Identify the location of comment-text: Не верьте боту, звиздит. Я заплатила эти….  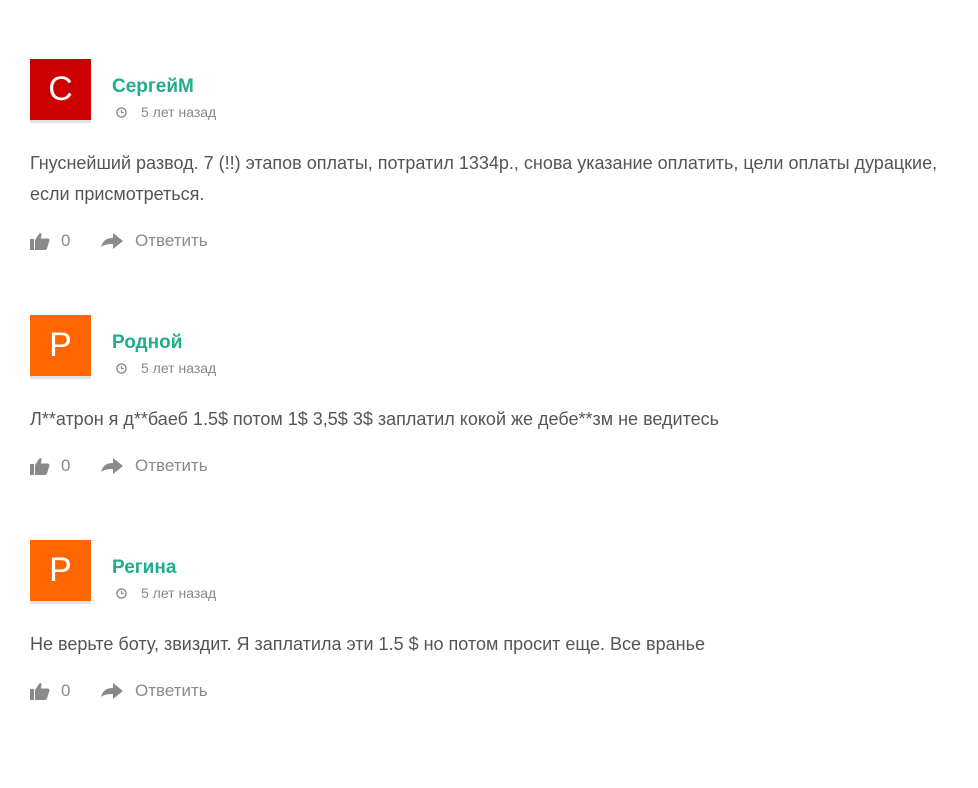
(367, 644).